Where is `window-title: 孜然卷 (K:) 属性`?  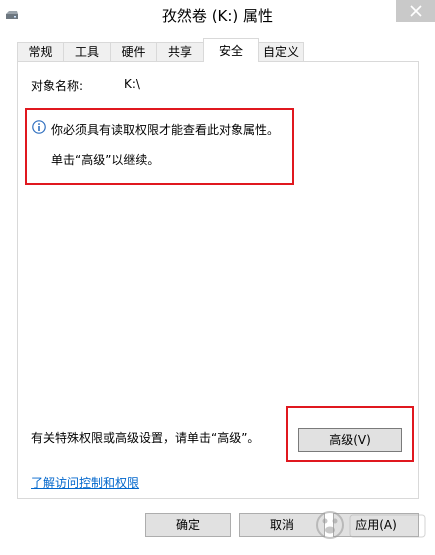
window-title: 孜然卷 (K:) 属性 is located at coordinates (217, 16).